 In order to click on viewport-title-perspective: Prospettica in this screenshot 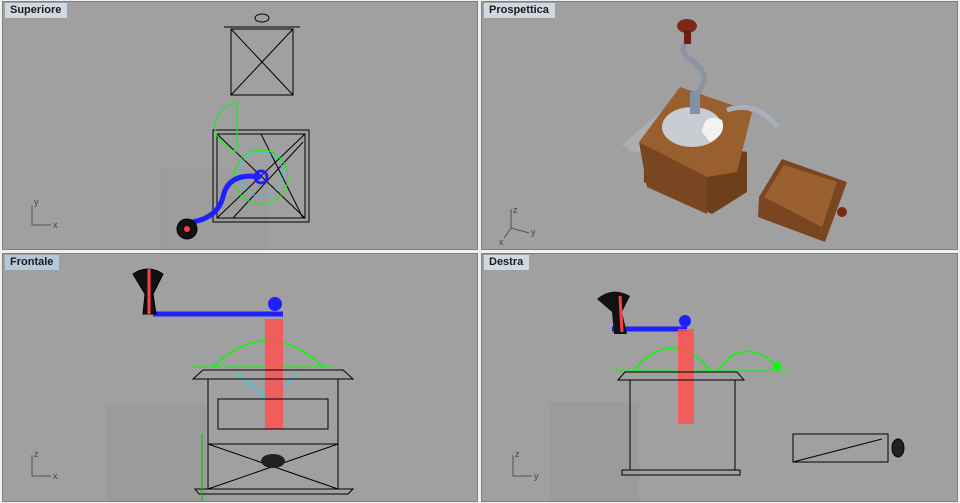, I will do `click(519, 10)`.